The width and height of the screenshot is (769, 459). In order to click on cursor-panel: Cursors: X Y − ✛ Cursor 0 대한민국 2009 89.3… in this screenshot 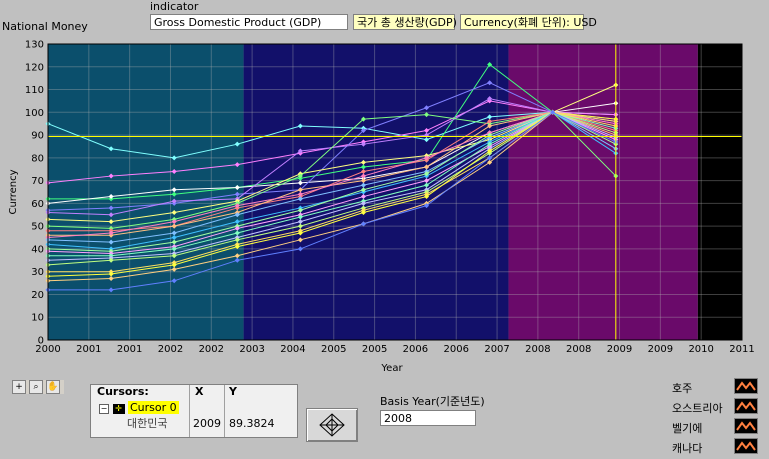, I will do `click(194, 411)`.